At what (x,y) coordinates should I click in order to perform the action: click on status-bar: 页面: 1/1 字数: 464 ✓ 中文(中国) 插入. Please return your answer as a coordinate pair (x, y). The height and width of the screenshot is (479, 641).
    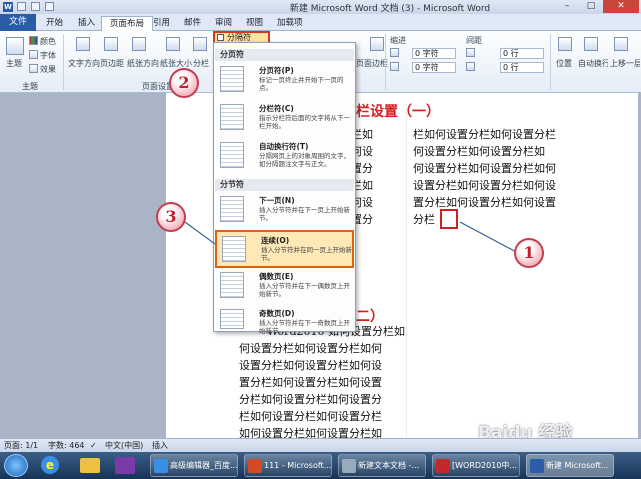
    Looking at the image, I should click on (320, 445).